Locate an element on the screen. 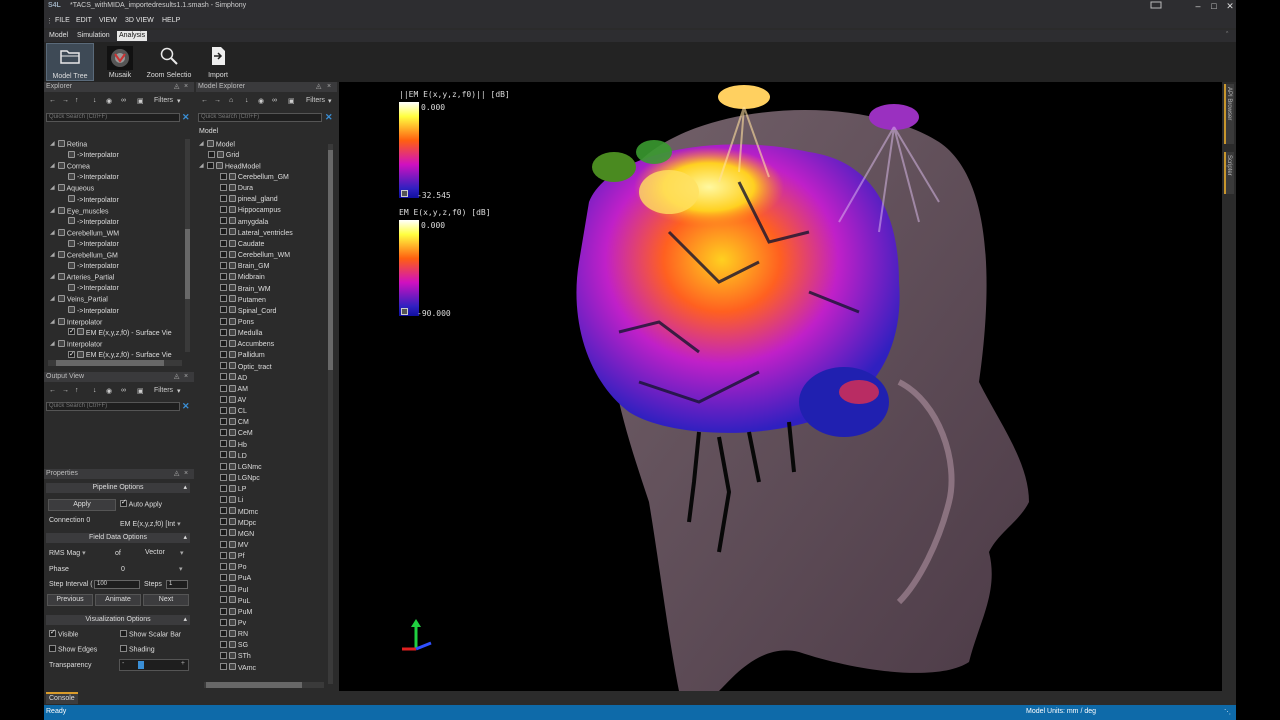 This screenshot has width=1280, height=720. model-explorer-hscroll is located at coordinates (264, 685).